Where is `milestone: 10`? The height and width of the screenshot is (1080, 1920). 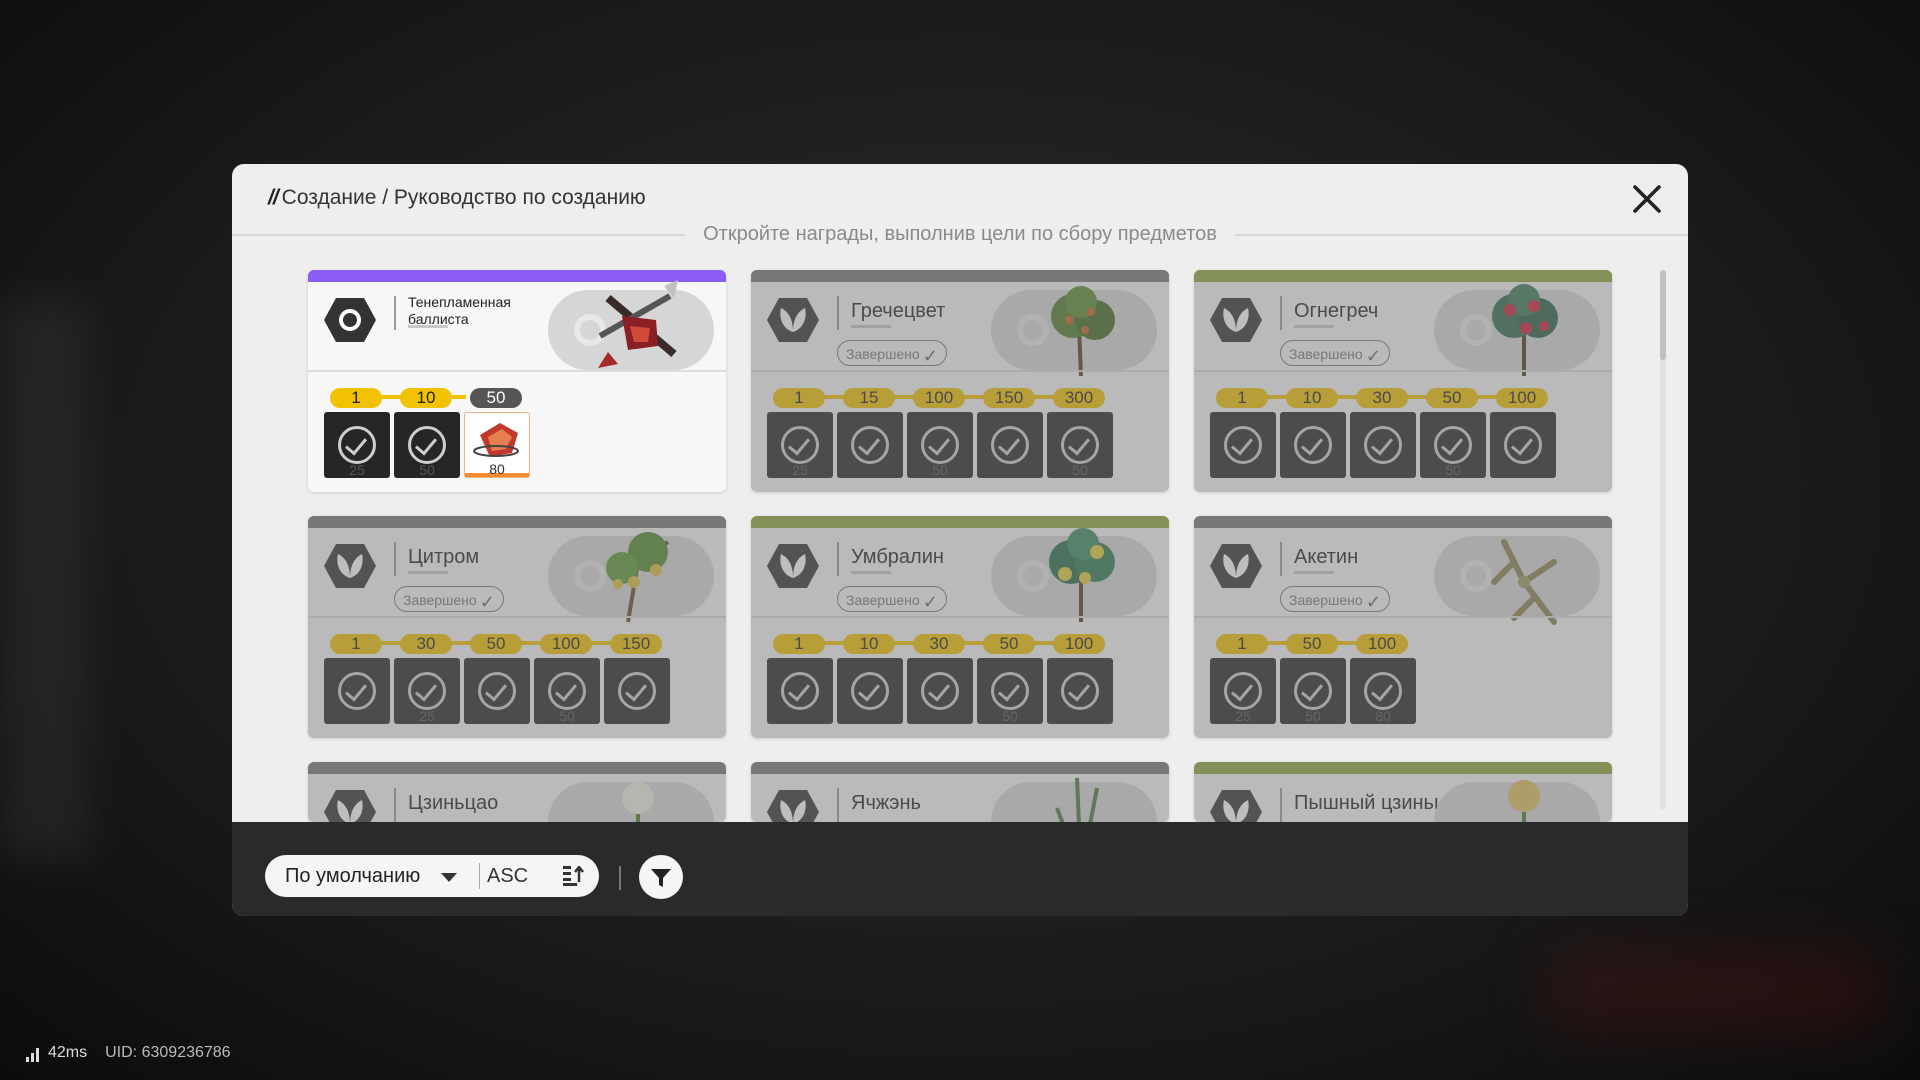 milestone: 10 is located at coordinates (426, 398).